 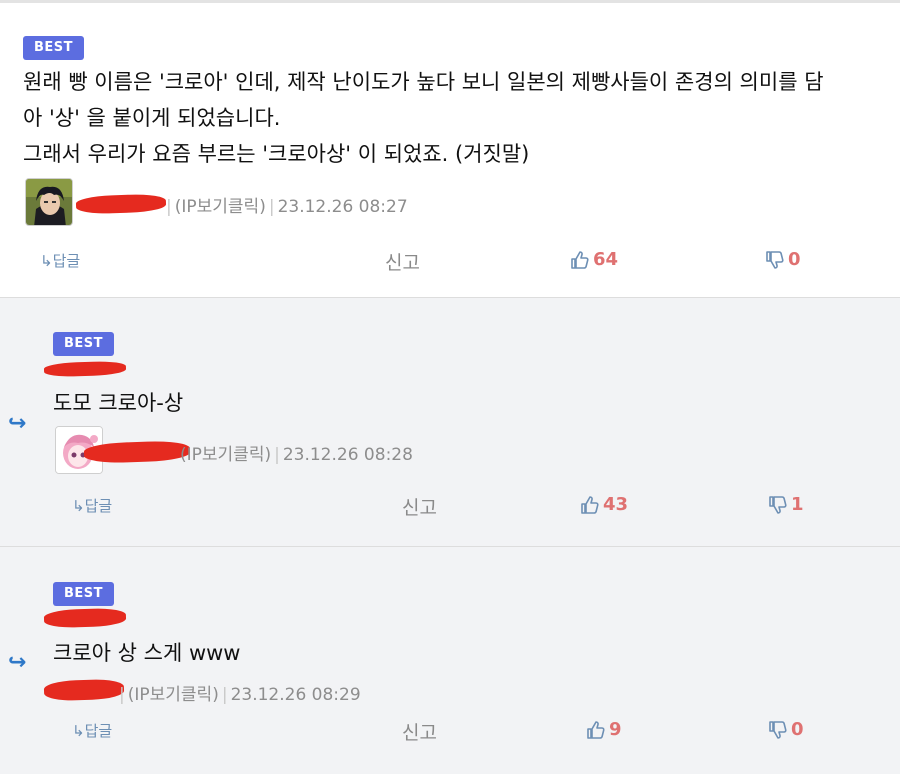 I want to click on dark-haired-character-avatar-icon, so click(x=49, y=202).